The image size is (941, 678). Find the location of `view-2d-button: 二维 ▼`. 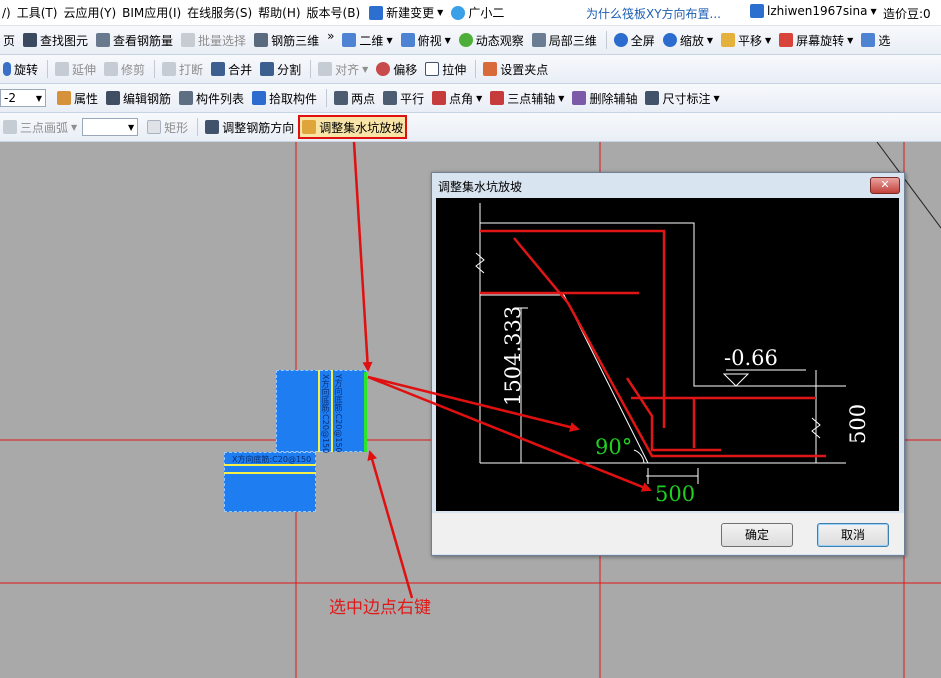

view-2d-button: 二维 ▼ is located at coordinates (367, 40).